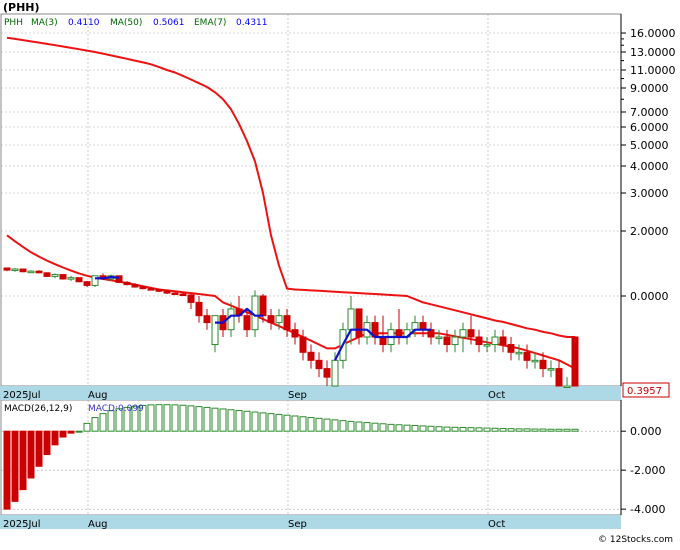 The height and width of the screenshot is (550, 680). Describe the element at coordinates (649, 296) in the screenshot. I see `price-axis-label: 0.0000` at that location.